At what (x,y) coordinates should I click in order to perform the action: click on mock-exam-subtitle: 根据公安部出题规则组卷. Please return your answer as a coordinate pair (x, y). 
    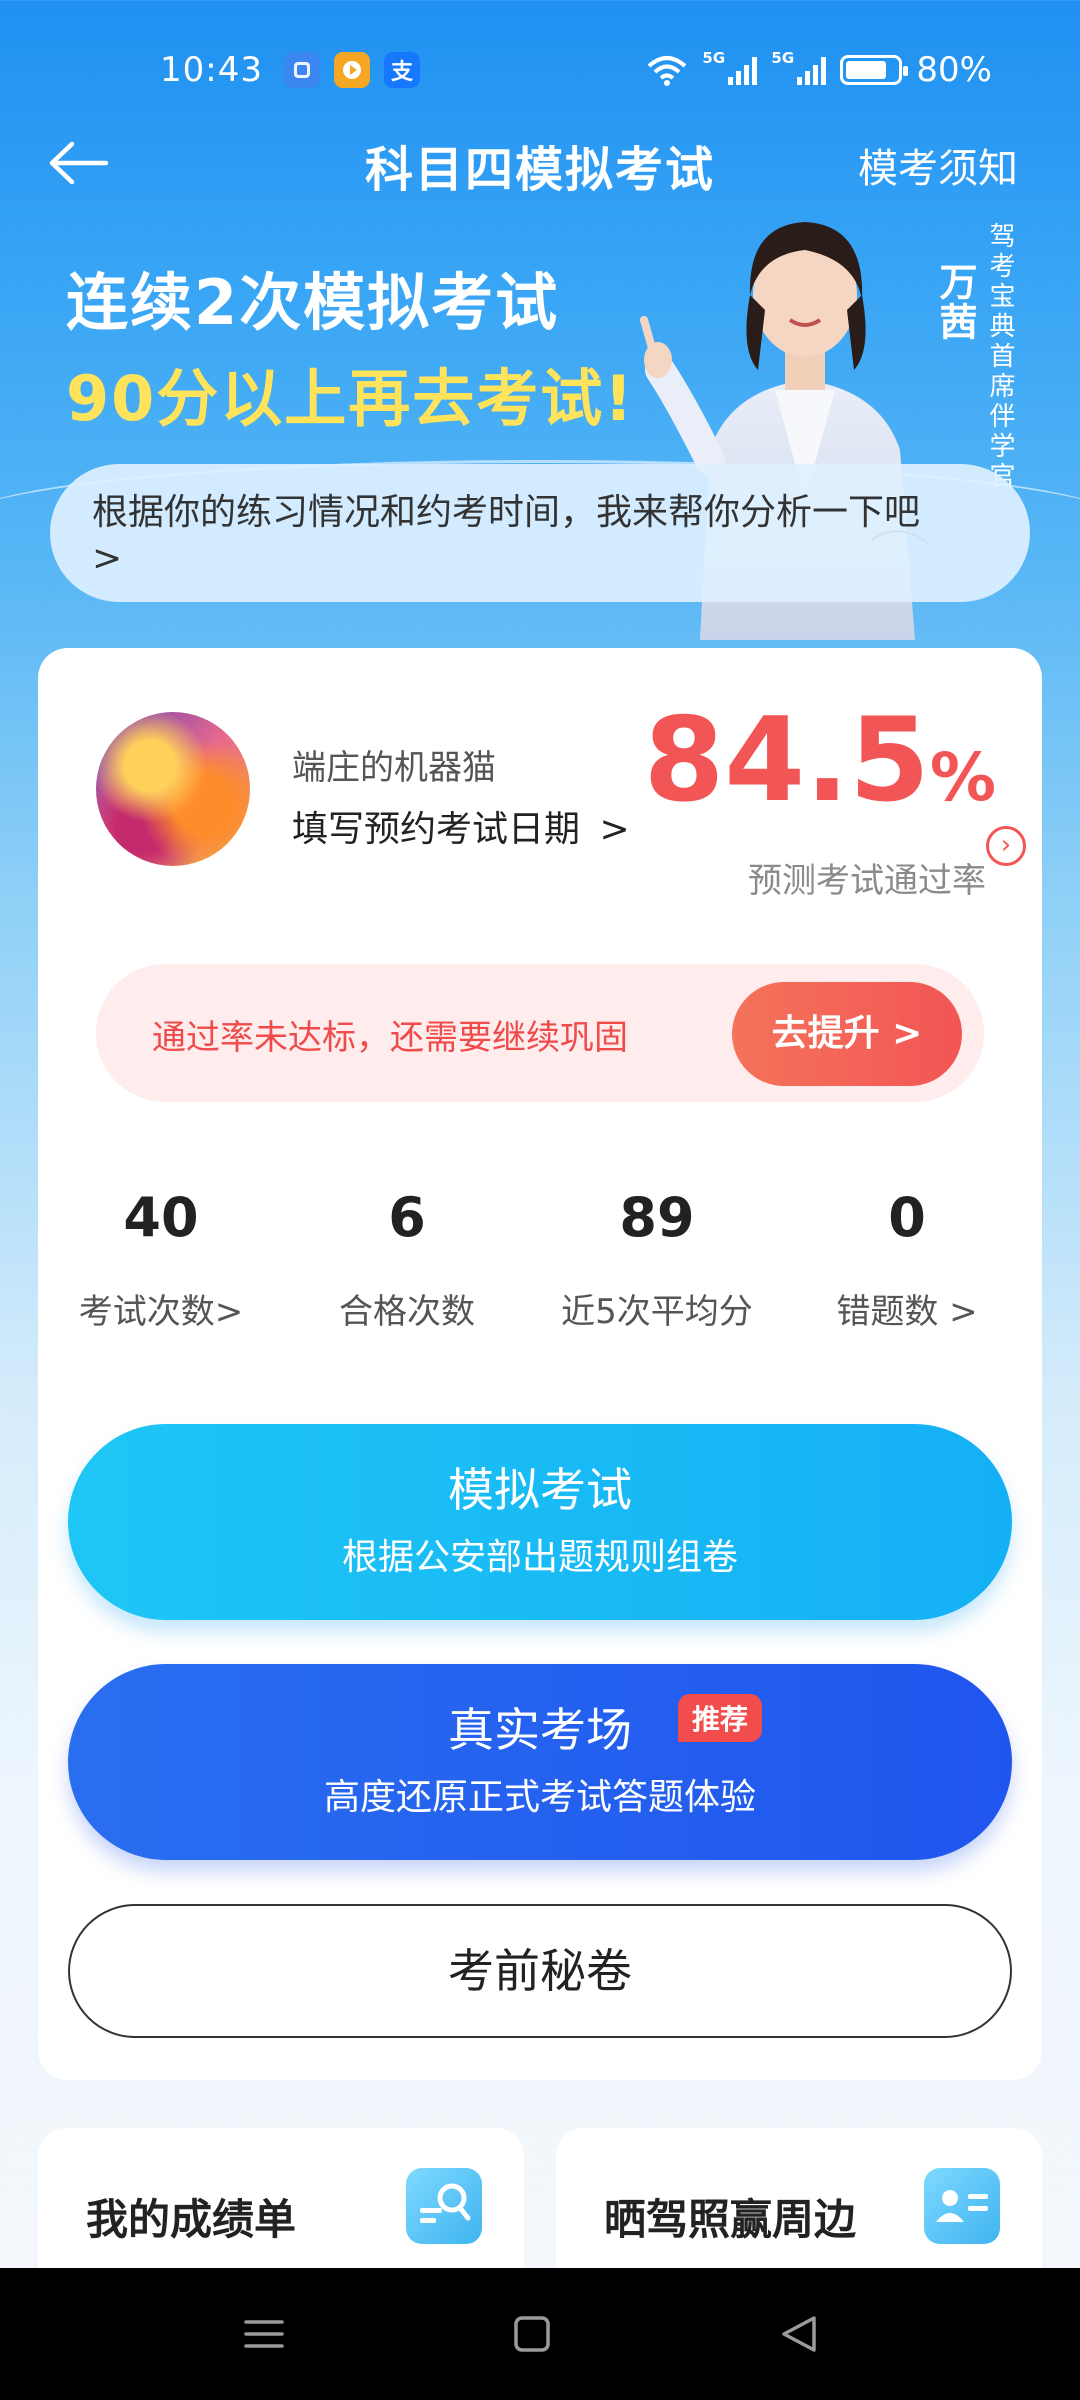
    Looking at the image, I should click on (539, 1557).